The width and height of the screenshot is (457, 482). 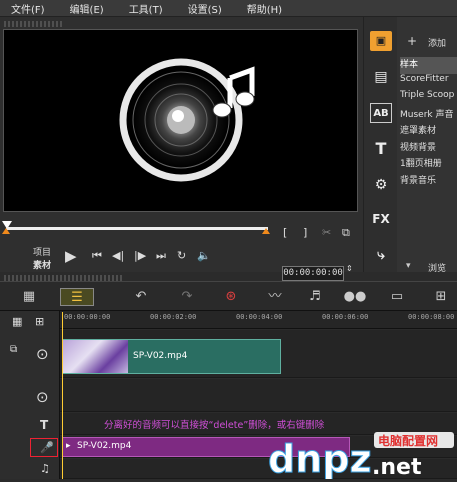 What do you see at coordinates (441, 297) in the screenshot?
I see `multi-view-icon: ⊞` at bounding box center [441, 297].